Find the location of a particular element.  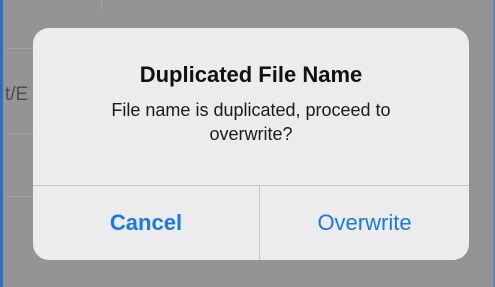

cancel-button: Cancel is located at coordinates (146, 223).